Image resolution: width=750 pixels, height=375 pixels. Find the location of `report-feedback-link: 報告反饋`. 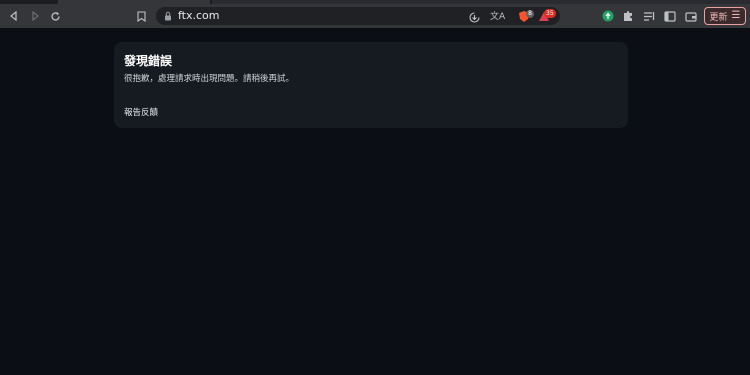

report-feedback-link: 報告反饋 is located at coordinates (141, 112).